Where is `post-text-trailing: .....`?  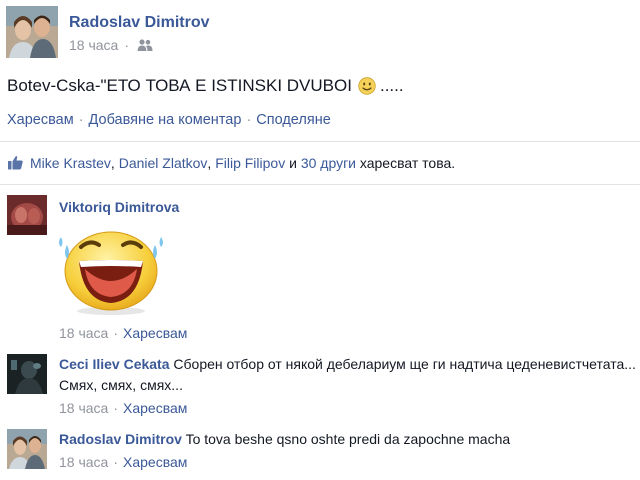 post-text-trailing: ..... is located at coordinates (391, 85).